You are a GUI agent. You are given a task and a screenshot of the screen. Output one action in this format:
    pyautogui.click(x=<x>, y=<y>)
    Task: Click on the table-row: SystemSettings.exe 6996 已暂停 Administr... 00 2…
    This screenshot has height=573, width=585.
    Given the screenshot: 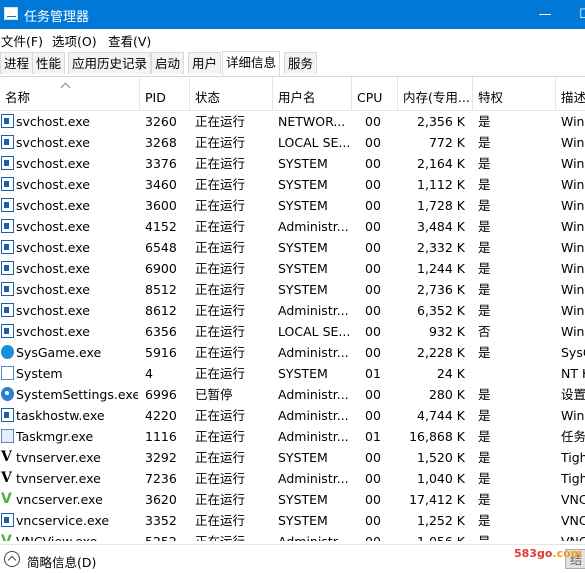 What is the action you would take?
    pyautogui.click(x=292, y=394)
    